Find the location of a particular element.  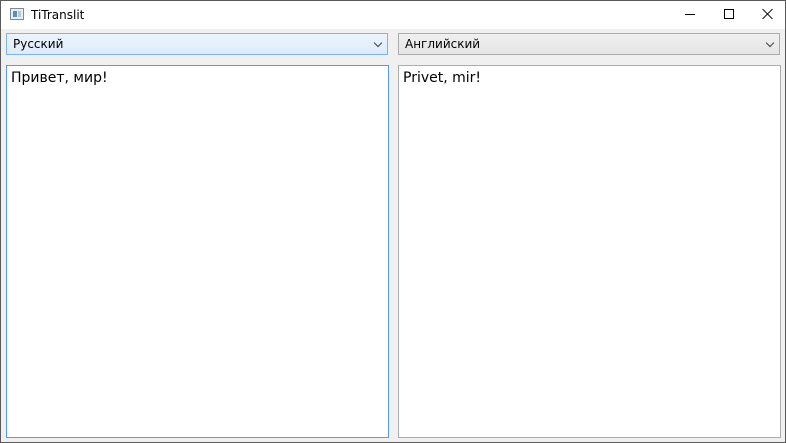

minimize-button is located at coordinates (690, 15).